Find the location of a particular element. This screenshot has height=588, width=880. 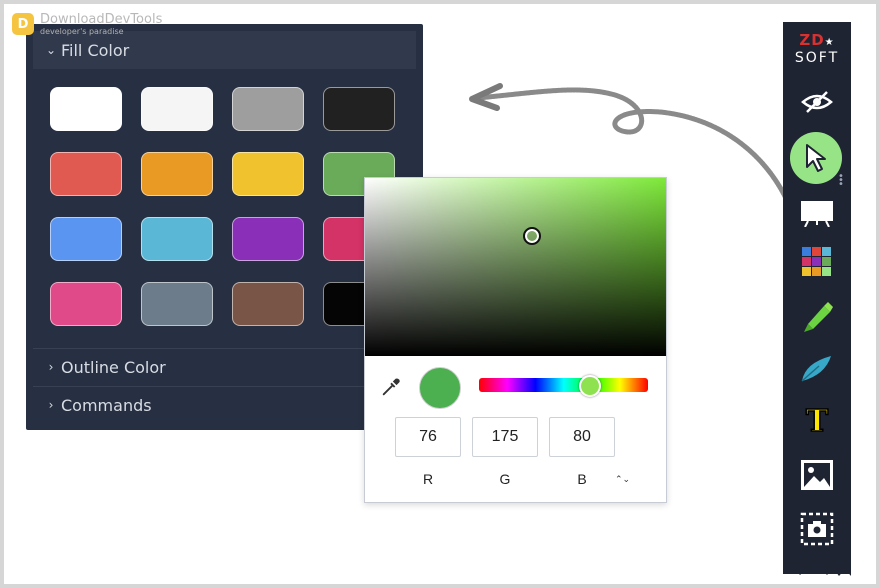

logo-soft-text: SOFT is located at coordinates (817, 58).